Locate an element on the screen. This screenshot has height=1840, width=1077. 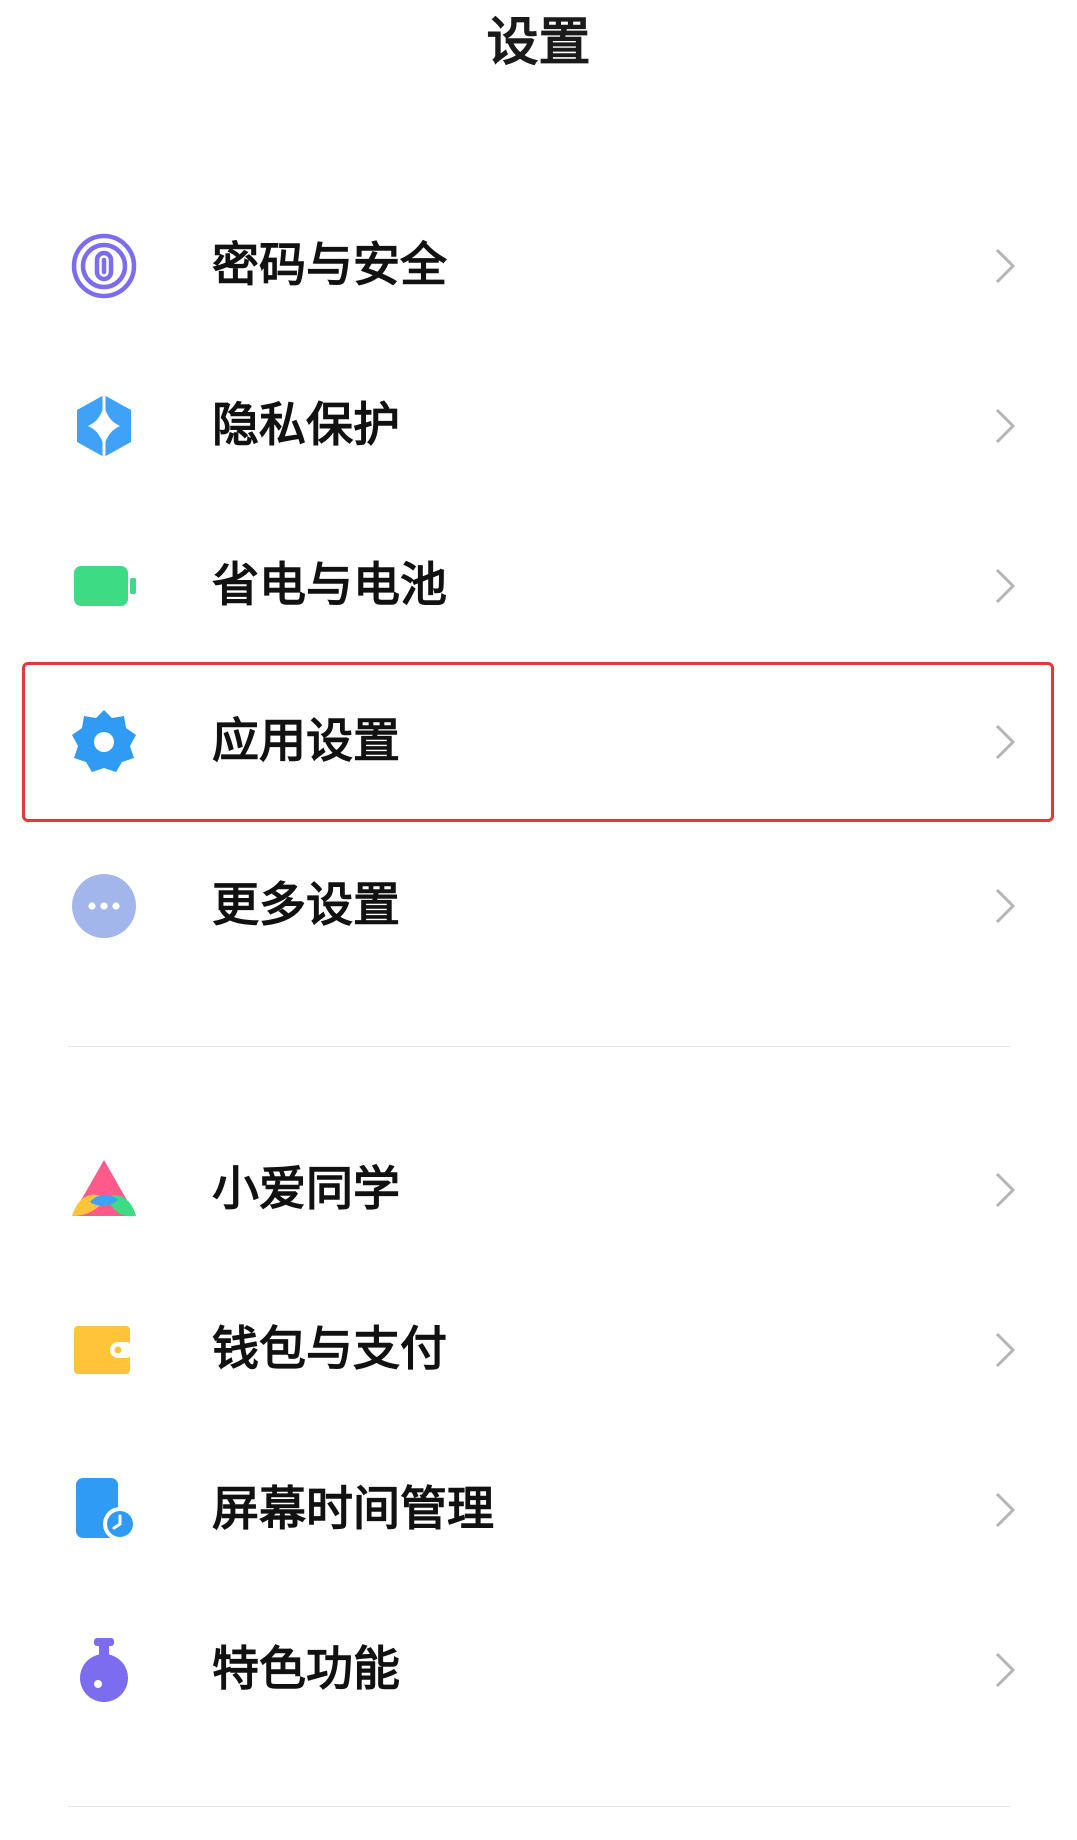
screen-time-icon is located at coordinates (104, 1510).